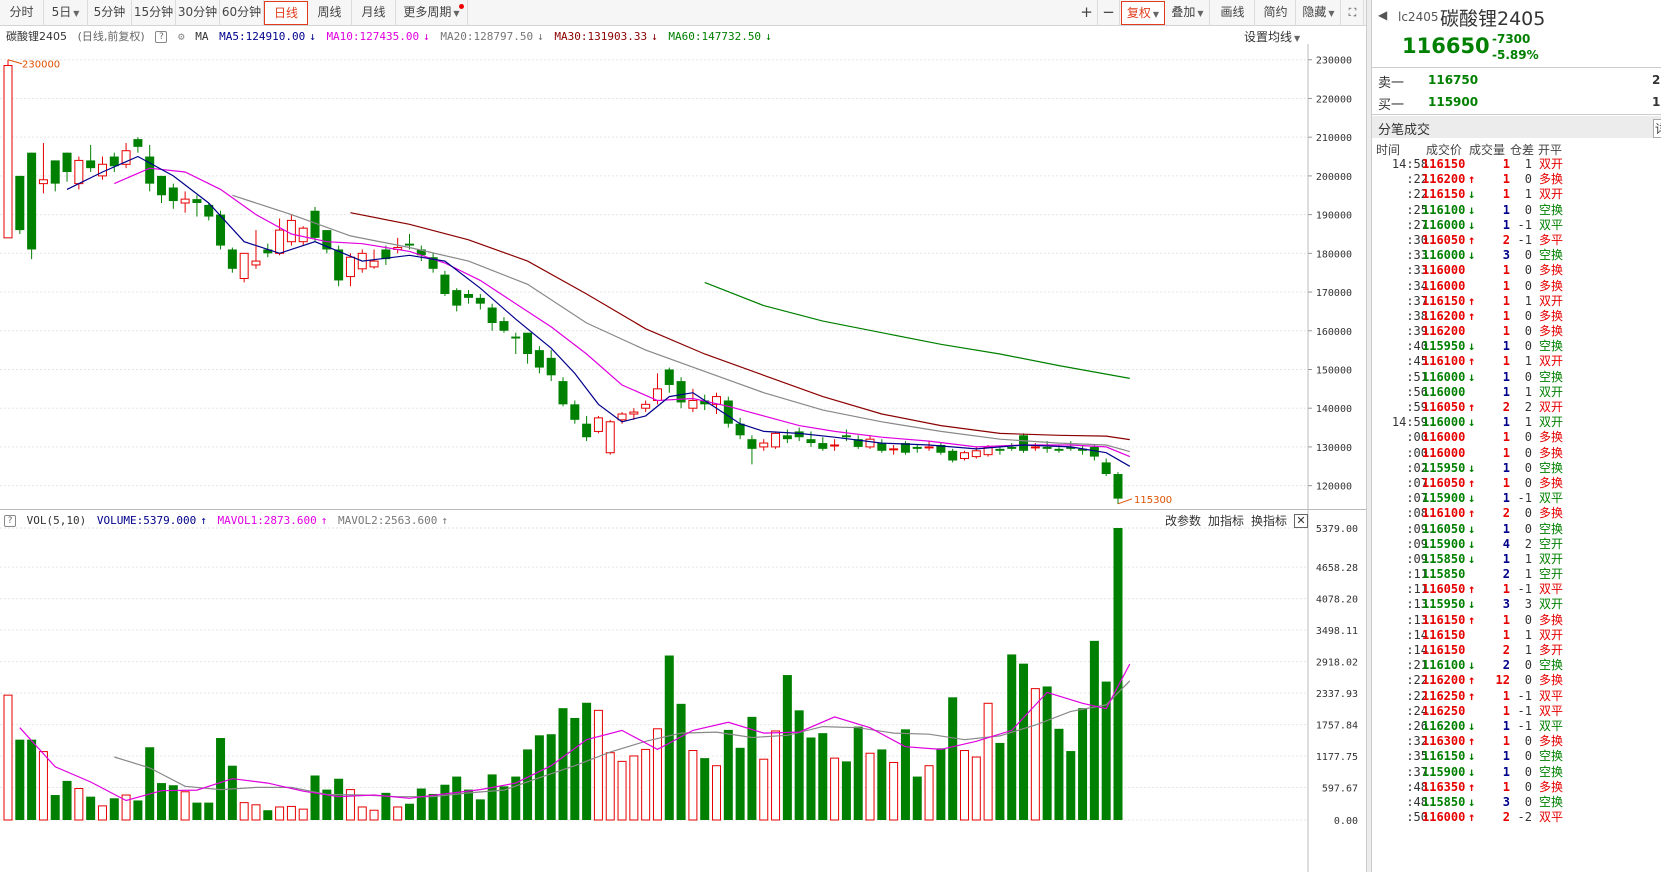 The image size is (1661, 872). I want to click on trade-time: :40, so click(1417, 346).